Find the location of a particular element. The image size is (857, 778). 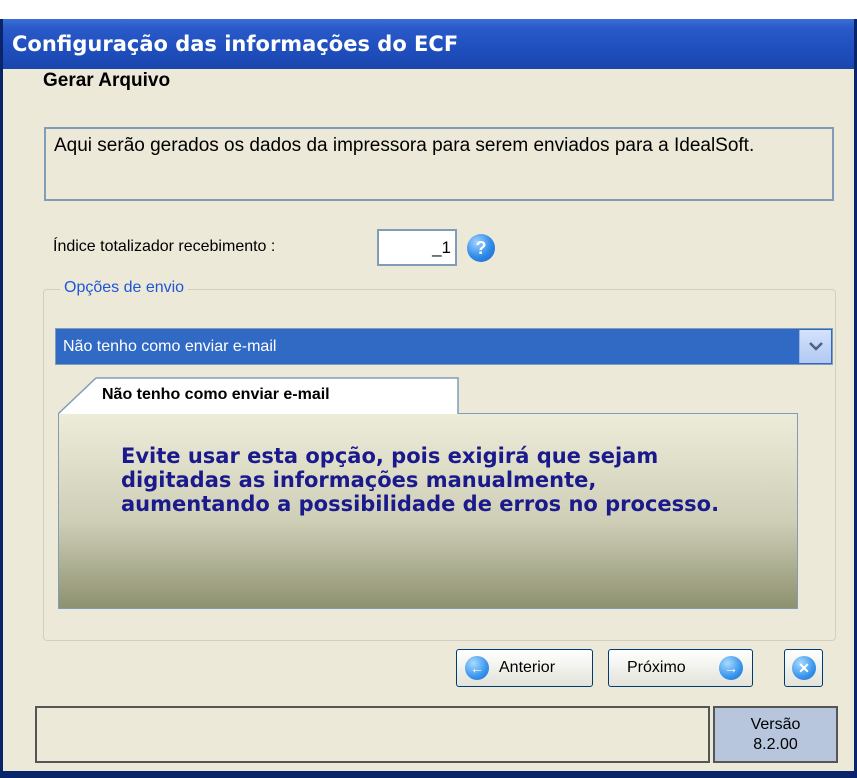

next-button: Próximo → is located at coordinates (680, 668).